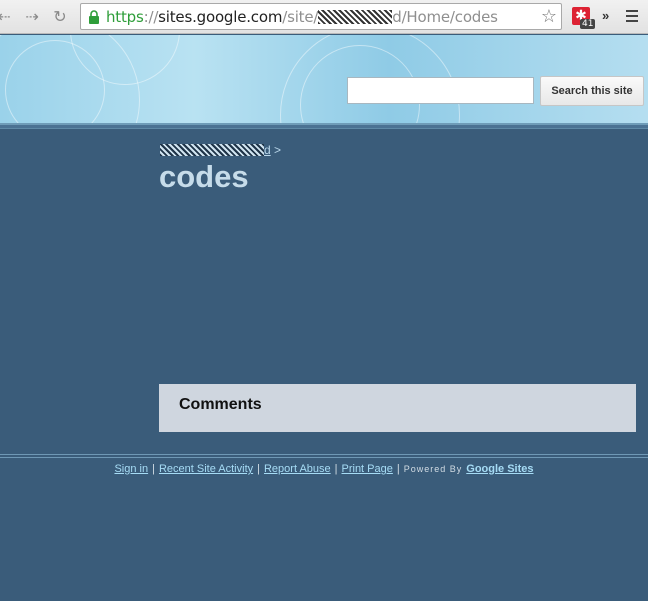 This screenshot has height=601, width=648. Describe the element at coordinates (367, 469) in the screenshot. I see `print-page-link: Print Page` at that location.